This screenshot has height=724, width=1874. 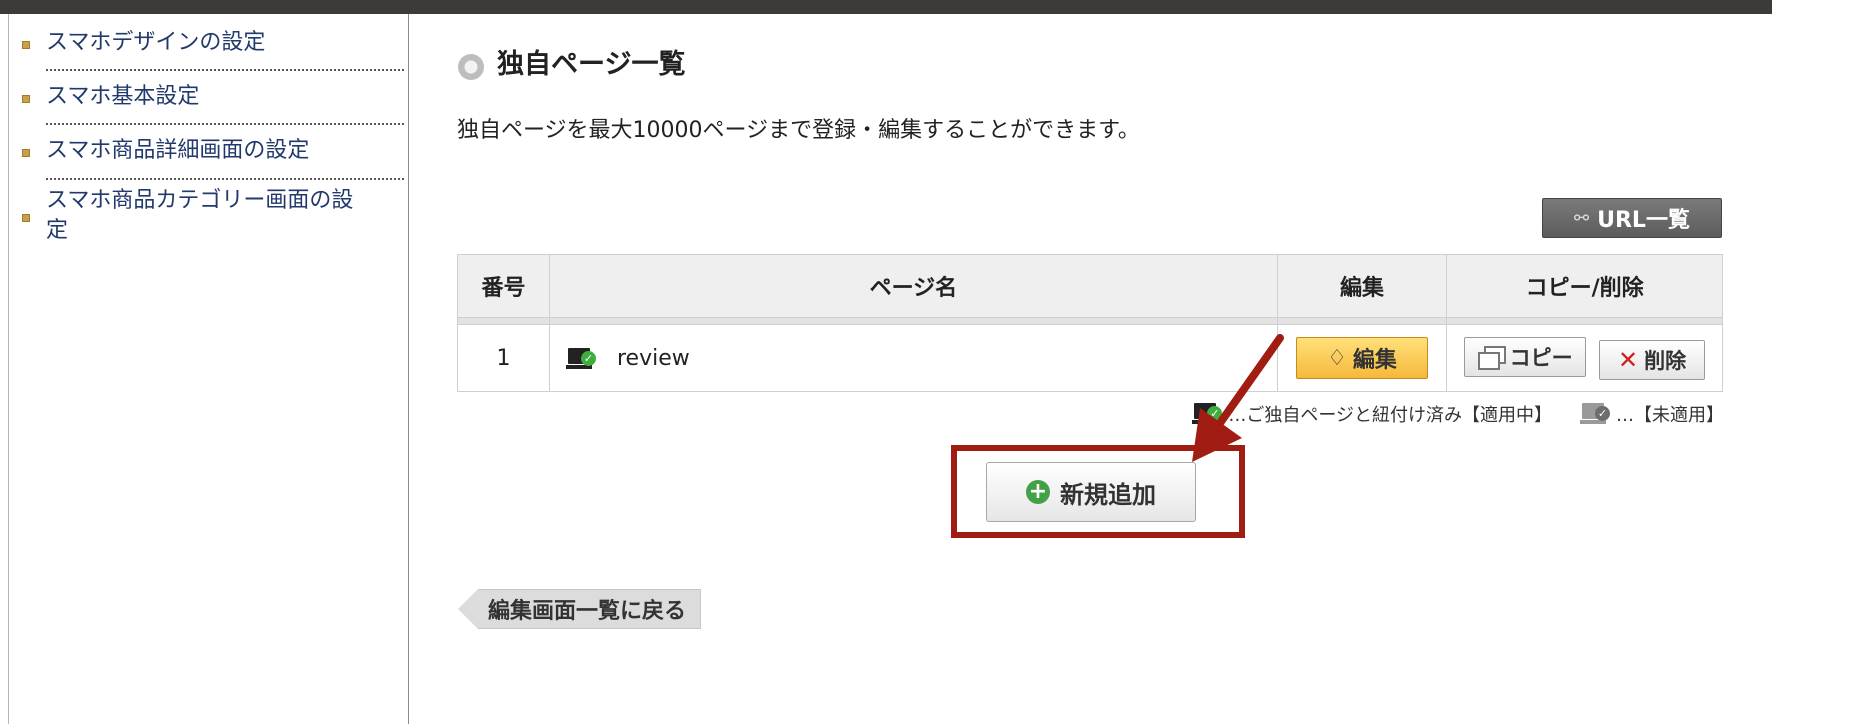 What do you see at coordinates (503, 286) in the screenshot?
I see `column-header-number: 番号` at bounding box center [503, 286].